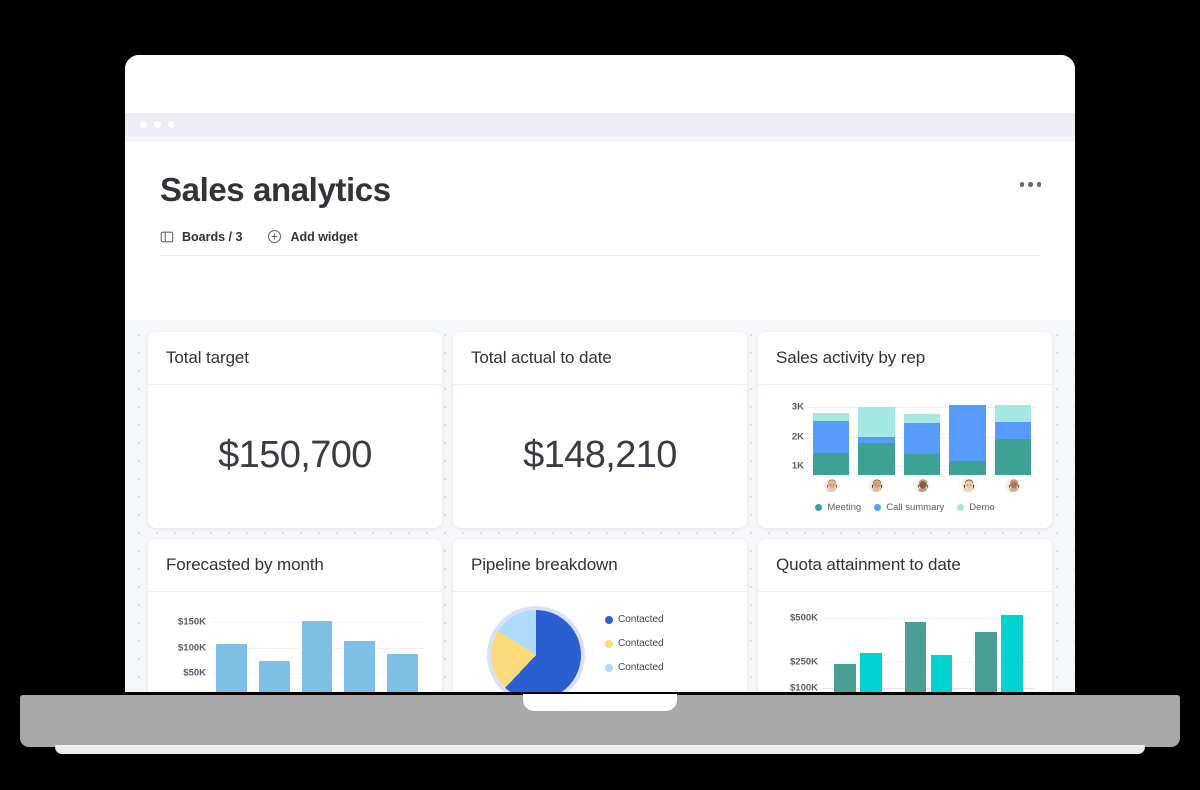 The image size is (1200, 790). I want to click on total-target-value: $150,700, so click(295, 455).